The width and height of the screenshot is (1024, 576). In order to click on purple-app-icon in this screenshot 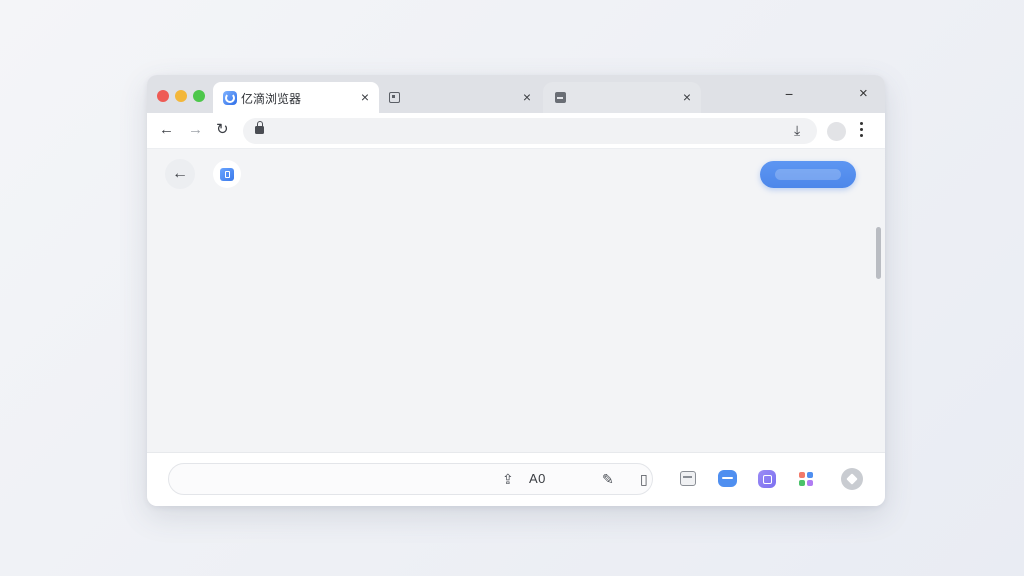, I will do `click(767, 479)`.